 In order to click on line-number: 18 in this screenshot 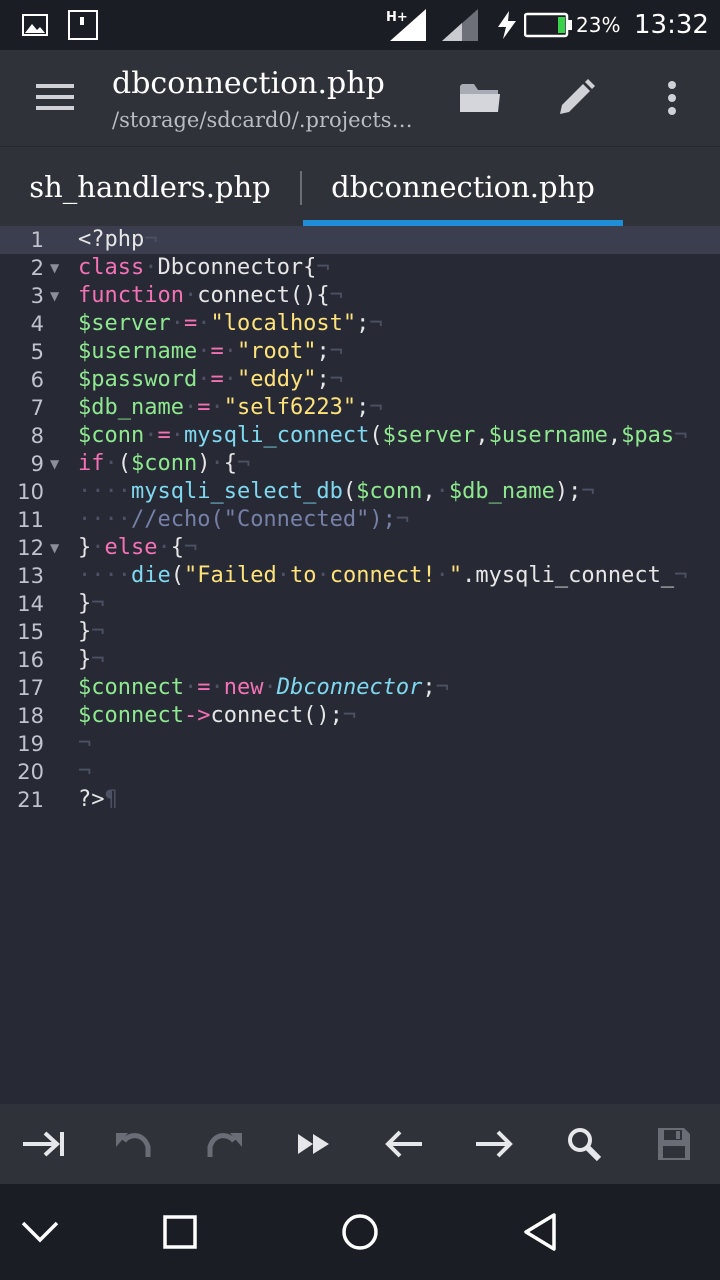, I will do `click(30, 716)`.